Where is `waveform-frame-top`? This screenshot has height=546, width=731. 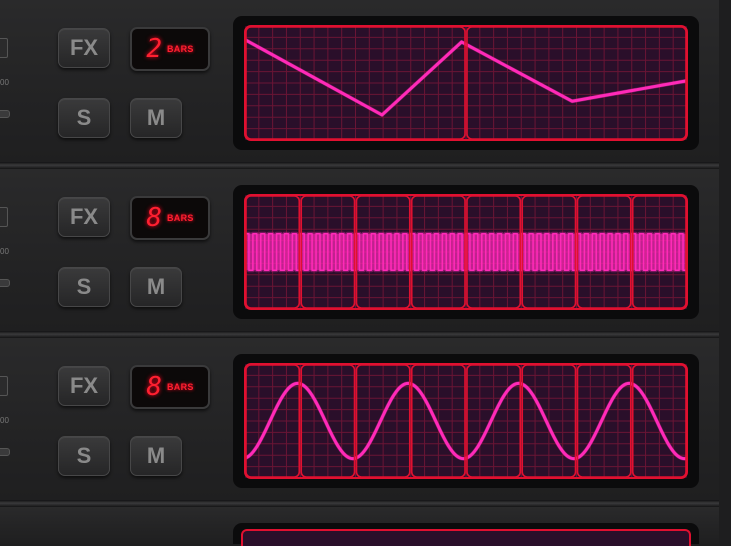 waveform-frame-top is located at coordinates (466, 537).